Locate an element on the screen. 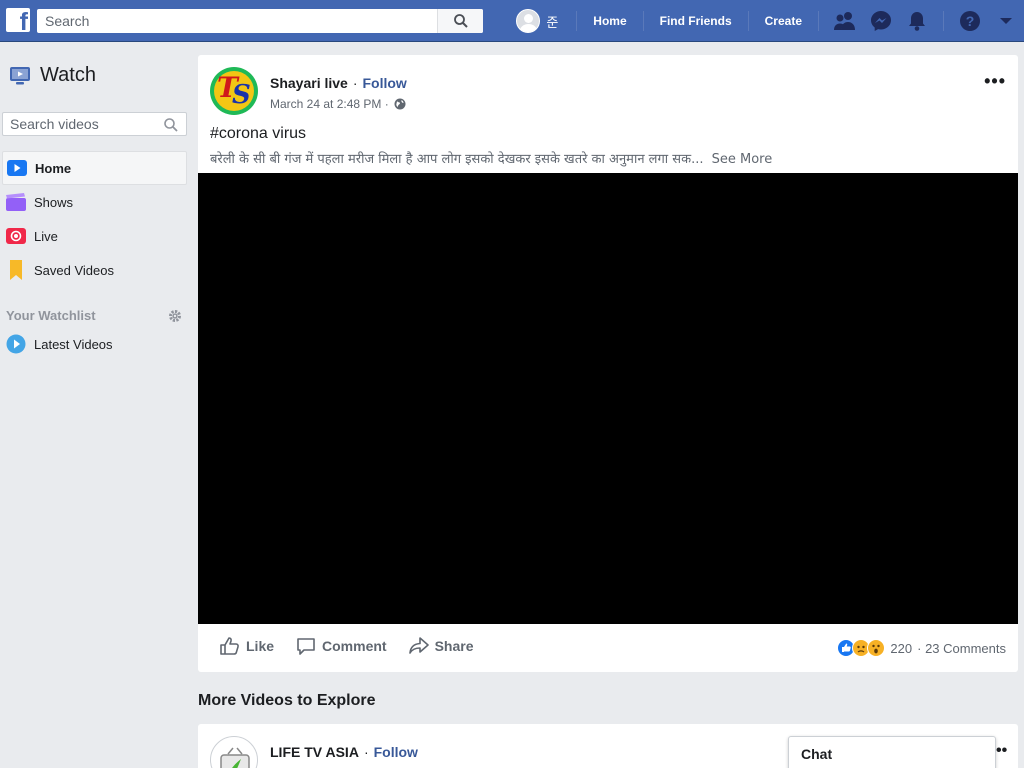 The width and height of the screenshot is (1024, 768). comment-button: Comment is located at coordinates (341, 646).